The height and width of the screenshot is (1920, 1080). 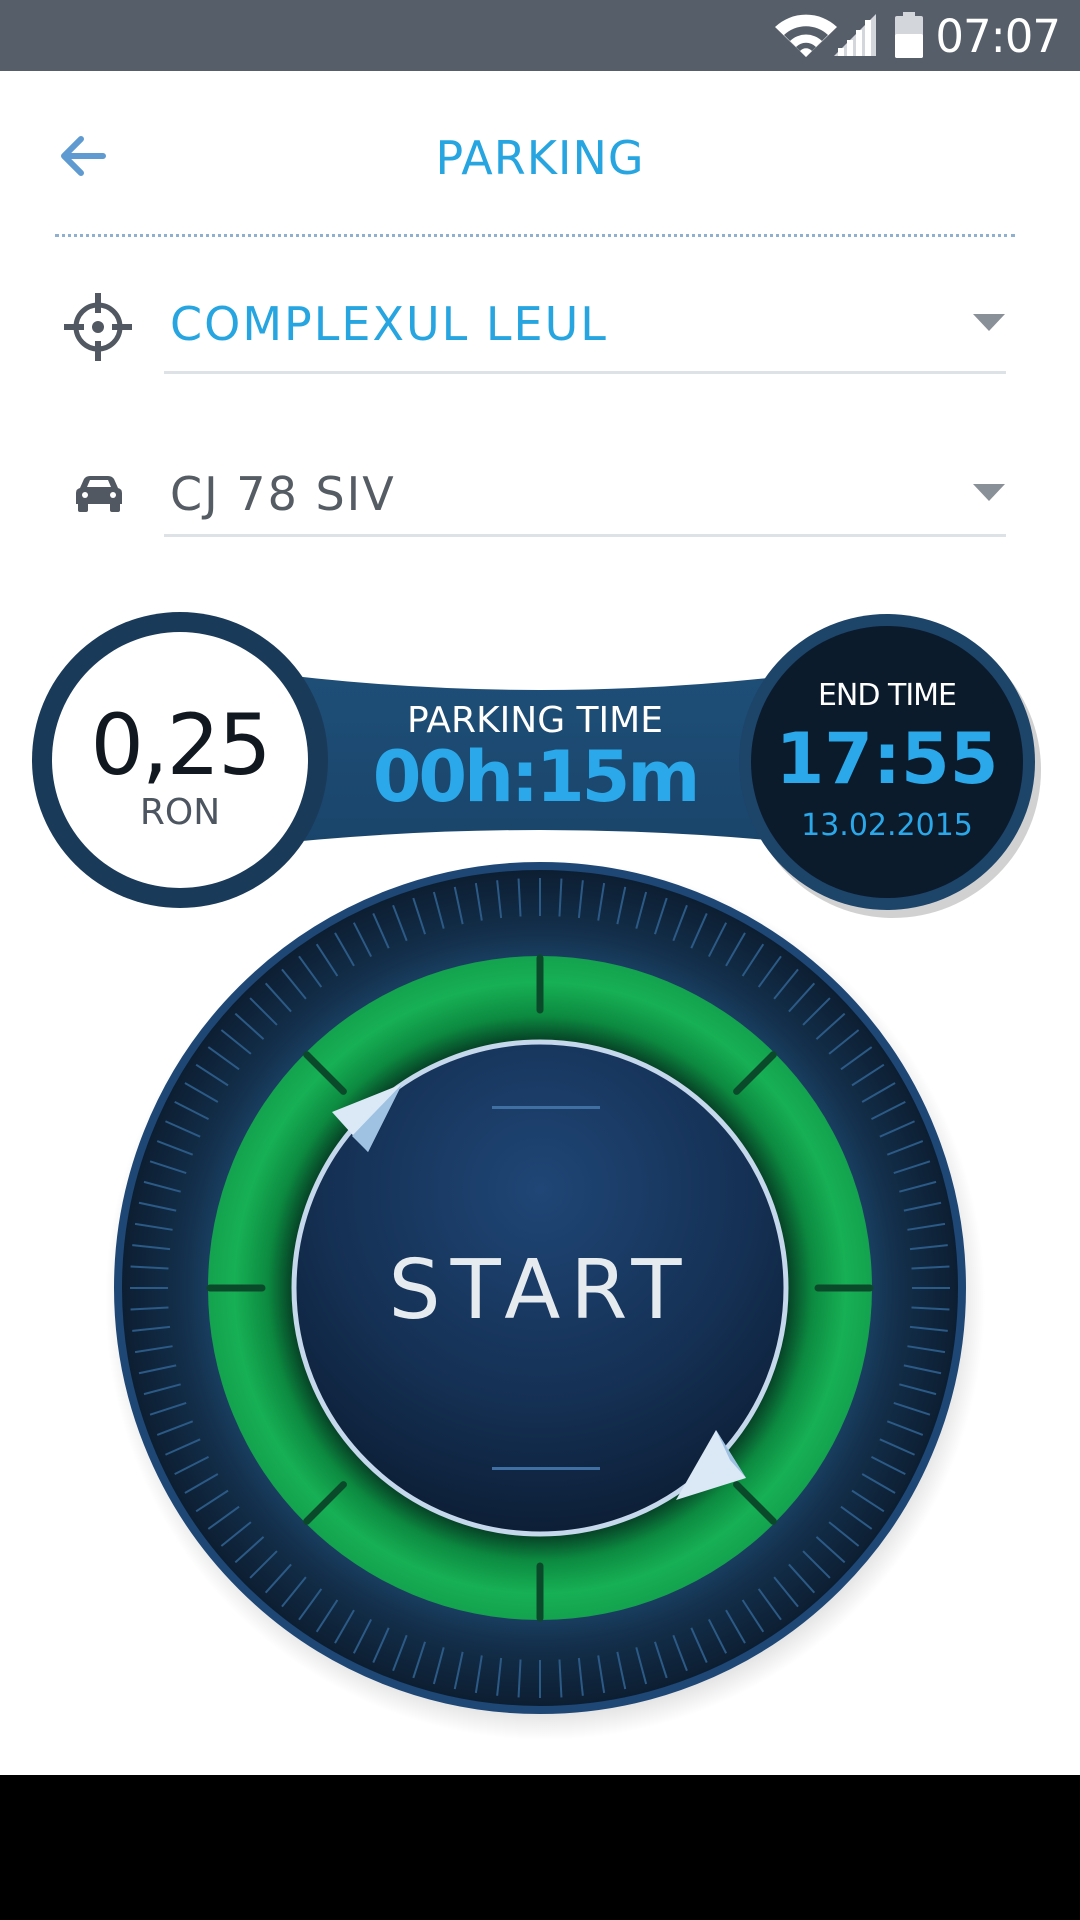 I want to click on end-time-date: 13.02.2015, so click(x=887, y=825).